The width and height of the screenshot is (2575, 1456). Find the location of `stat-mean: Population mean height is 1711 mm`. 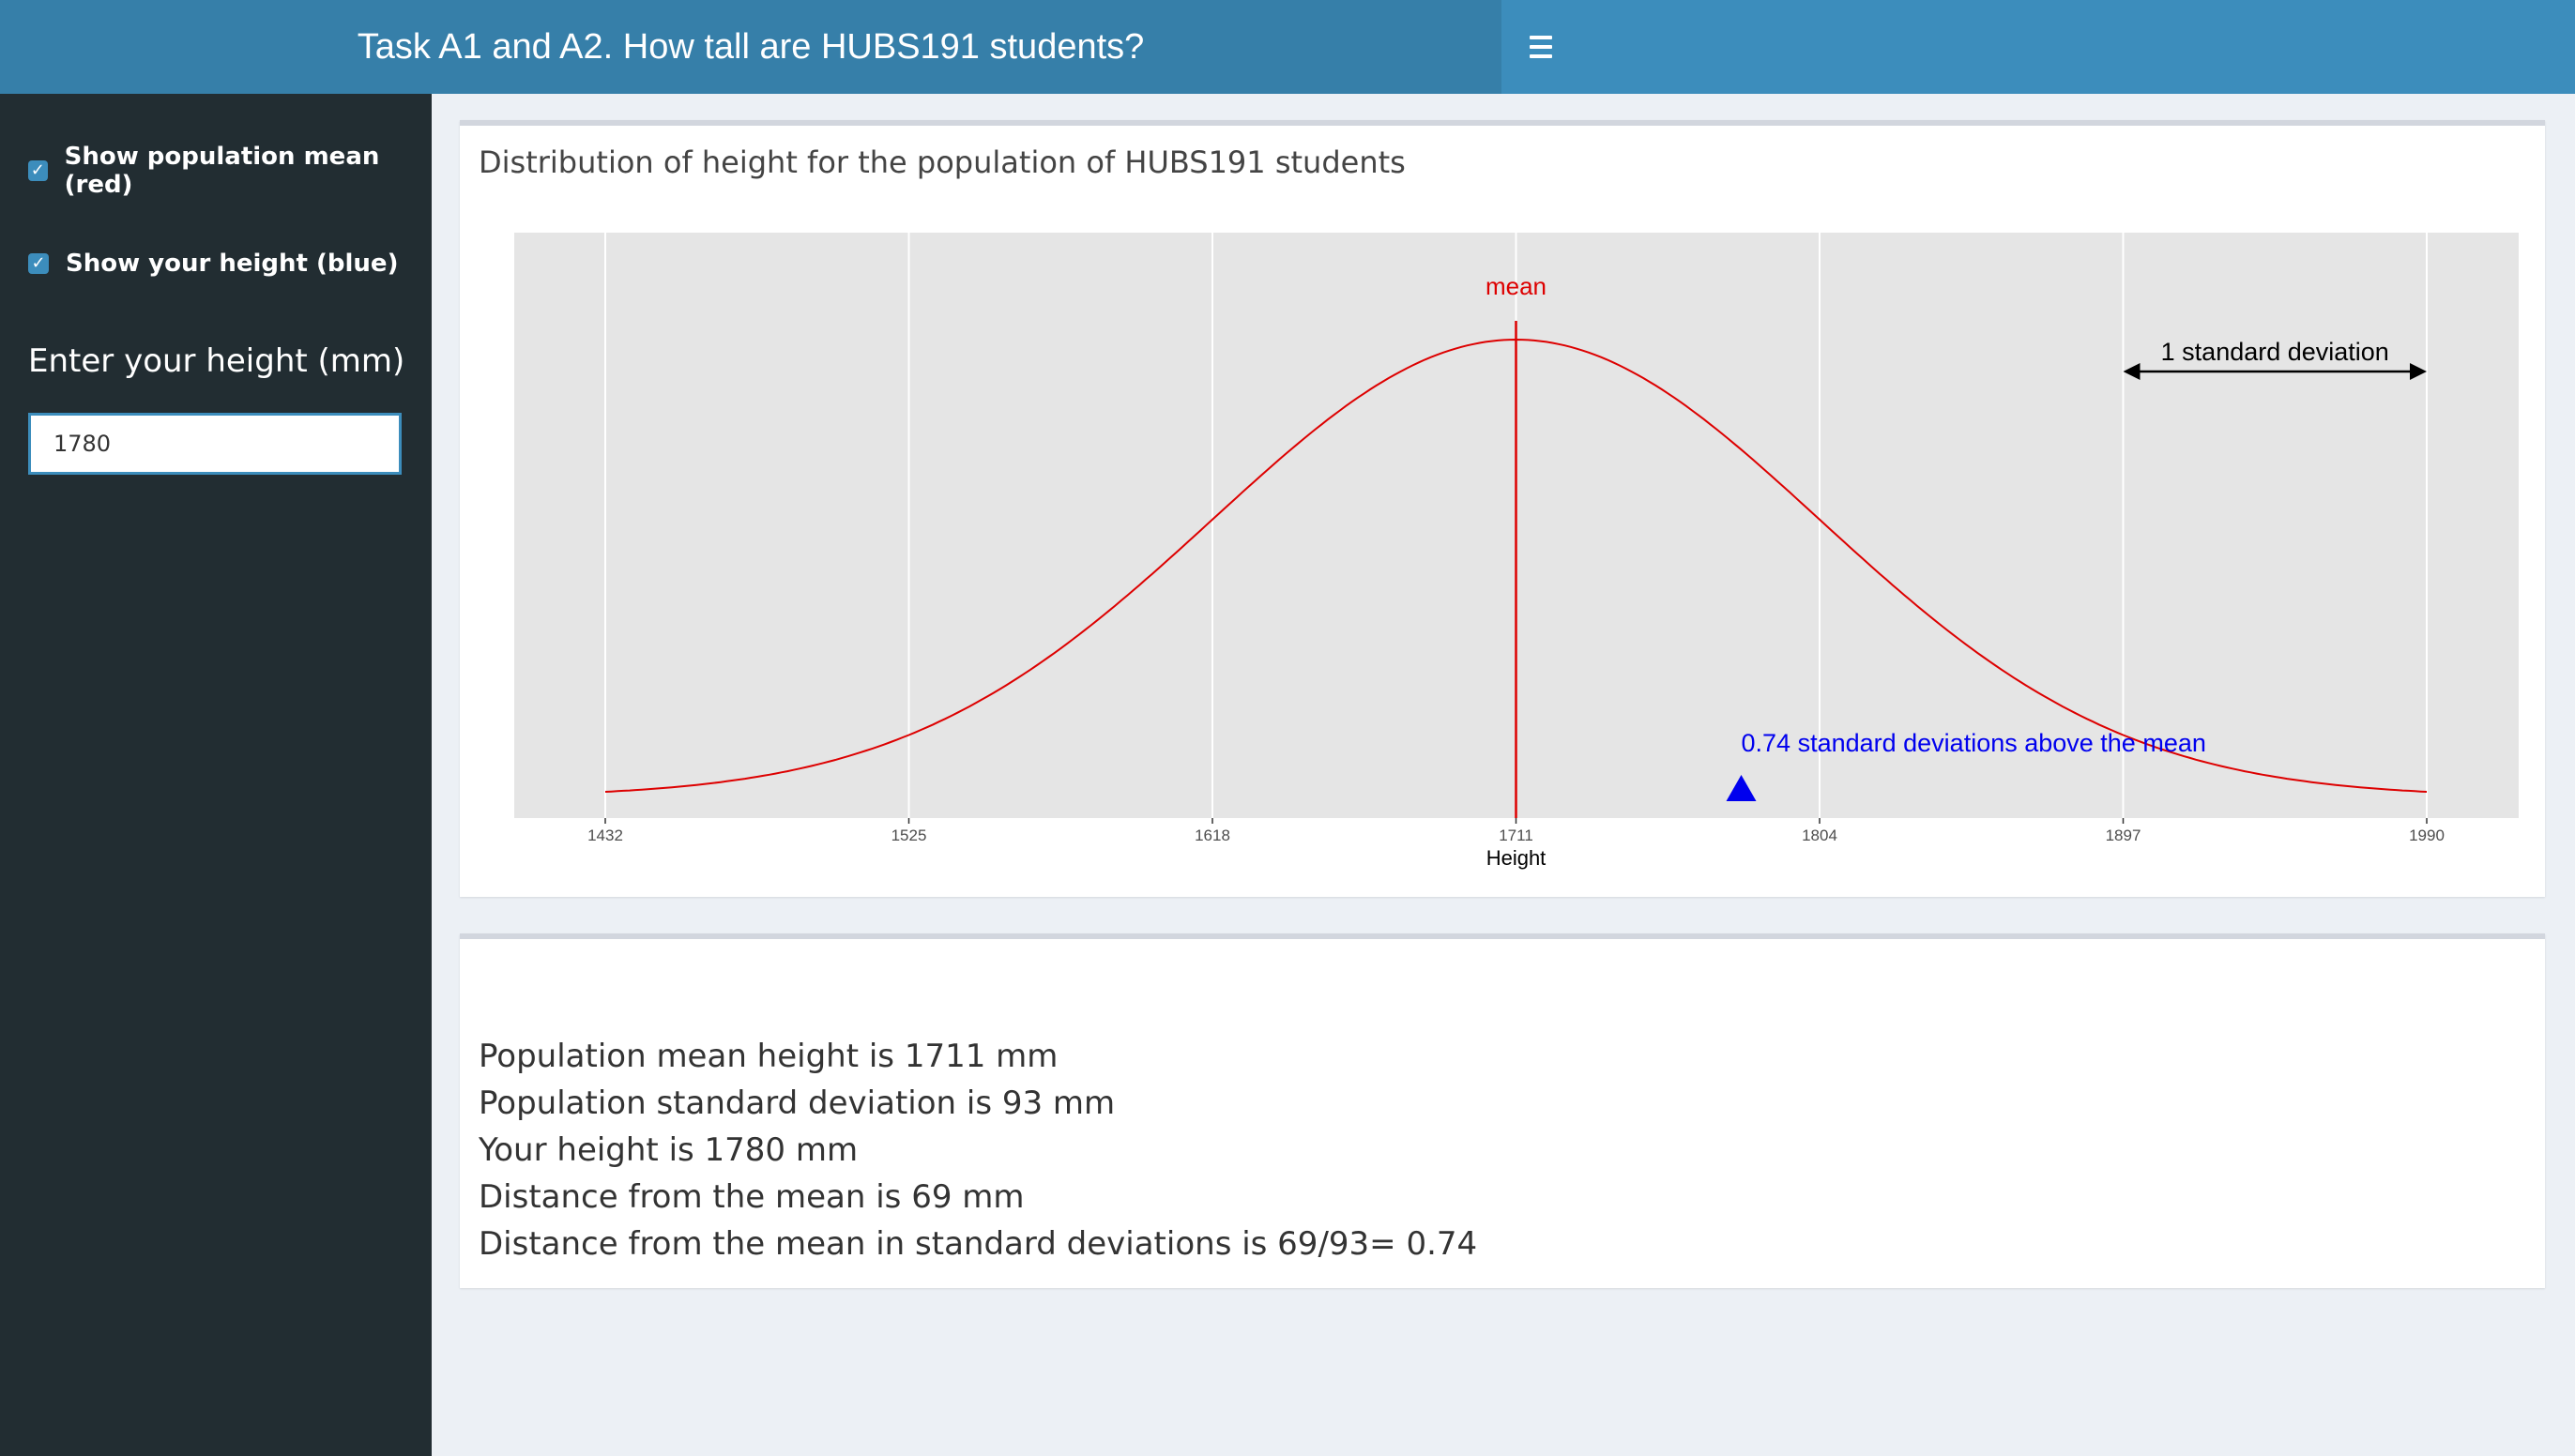

stat-mean: Population mean height is 1711 mm is located at coordinates (769, 1056).